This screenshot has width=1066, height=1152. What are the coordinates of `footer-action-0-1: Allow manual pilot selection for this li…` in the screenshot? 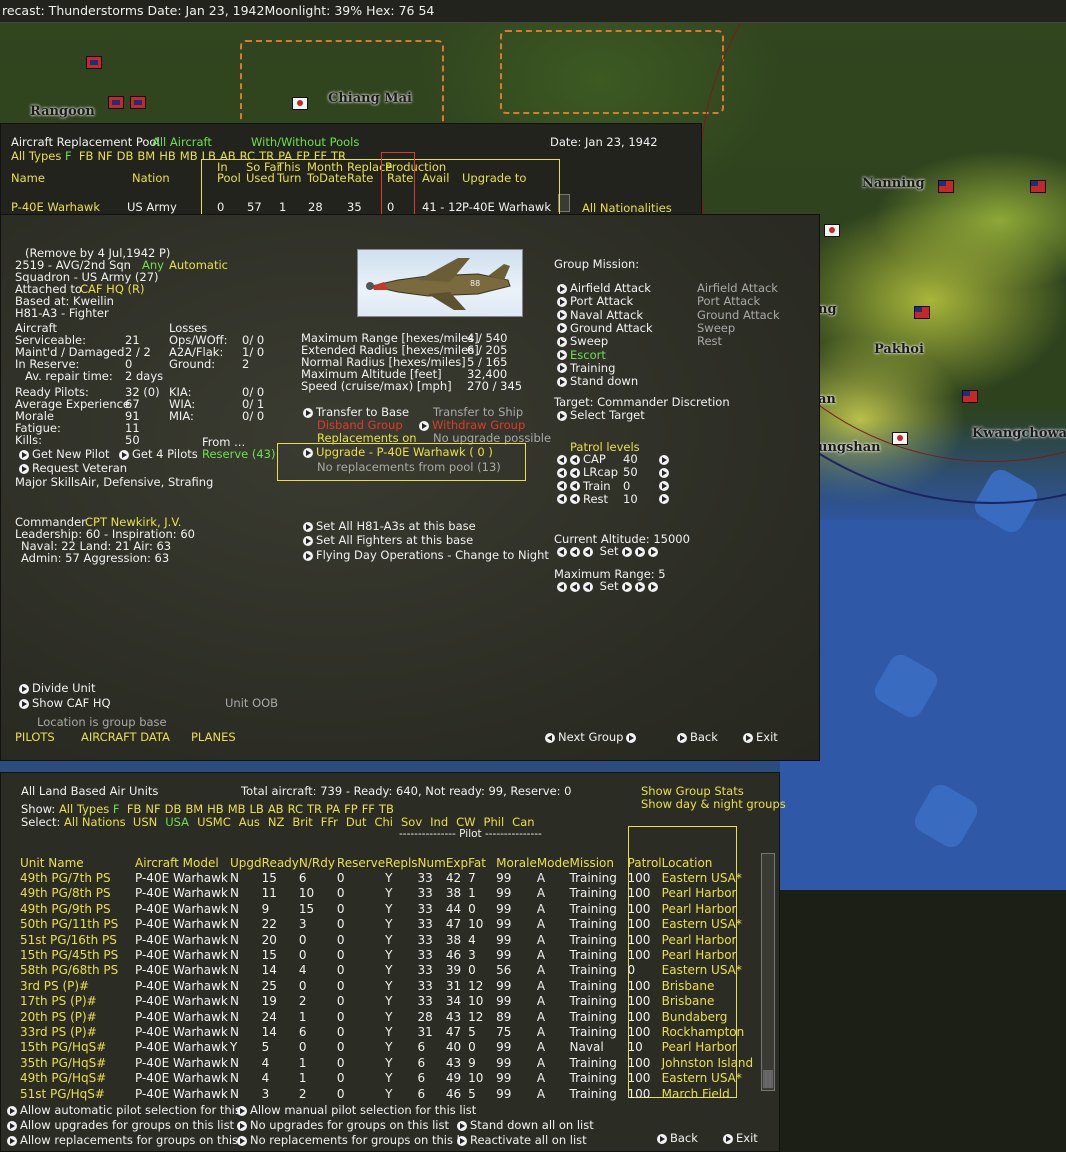 It's located at (356, 1110).